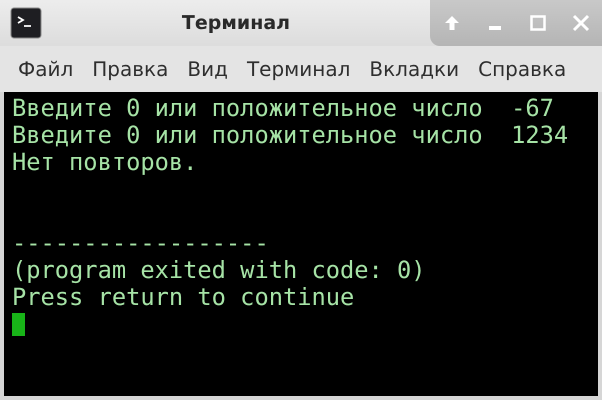 The image size is (602, 400). I want to click on window-title: Терминал, so click(236, 23).